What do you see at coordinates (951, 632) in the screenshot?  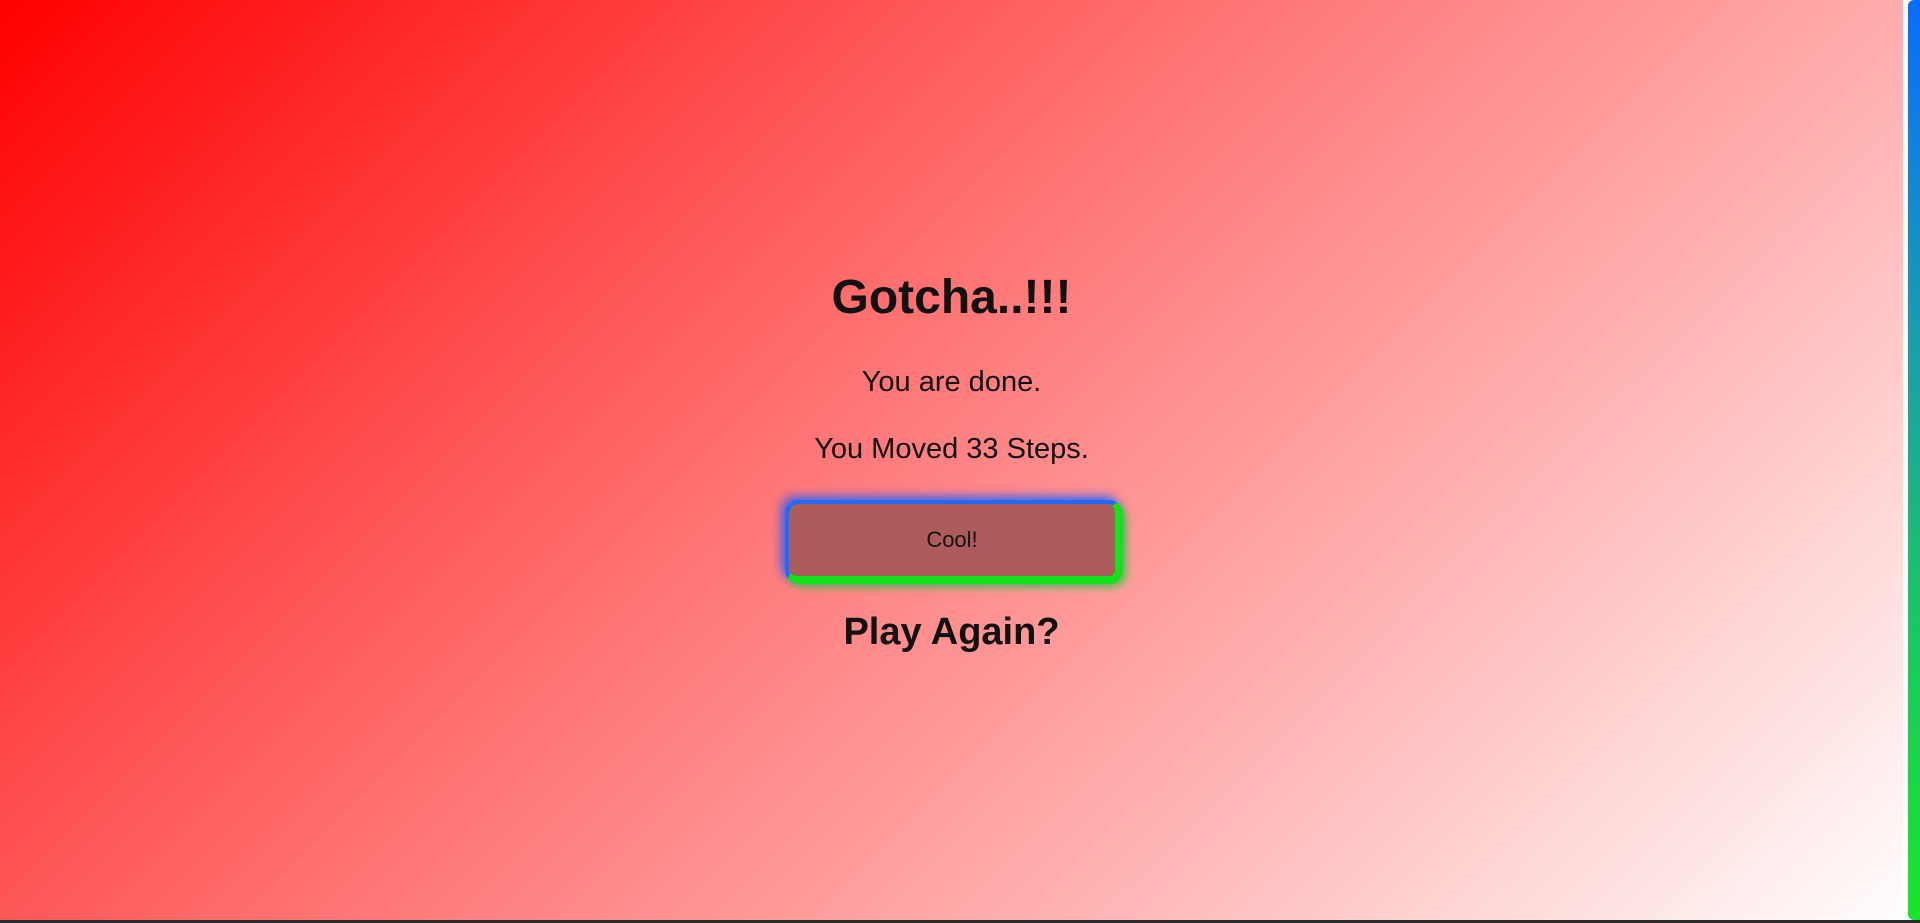 I see `play-again-link: Play Again?` at bounding box center [951, 632].